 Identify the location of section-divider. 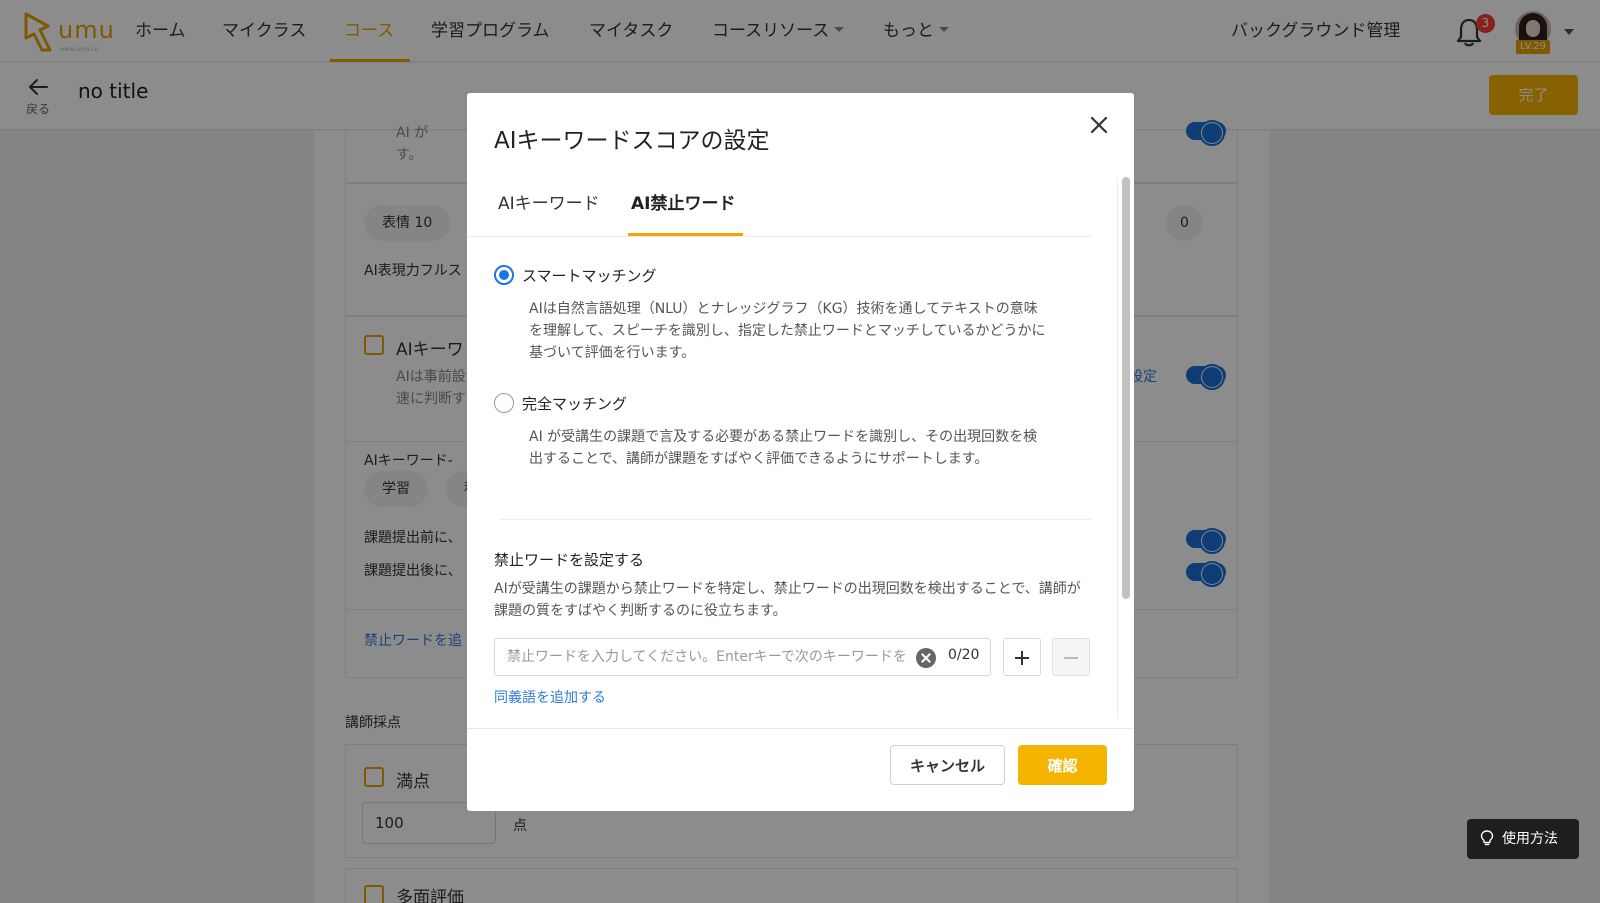
(795, 519).